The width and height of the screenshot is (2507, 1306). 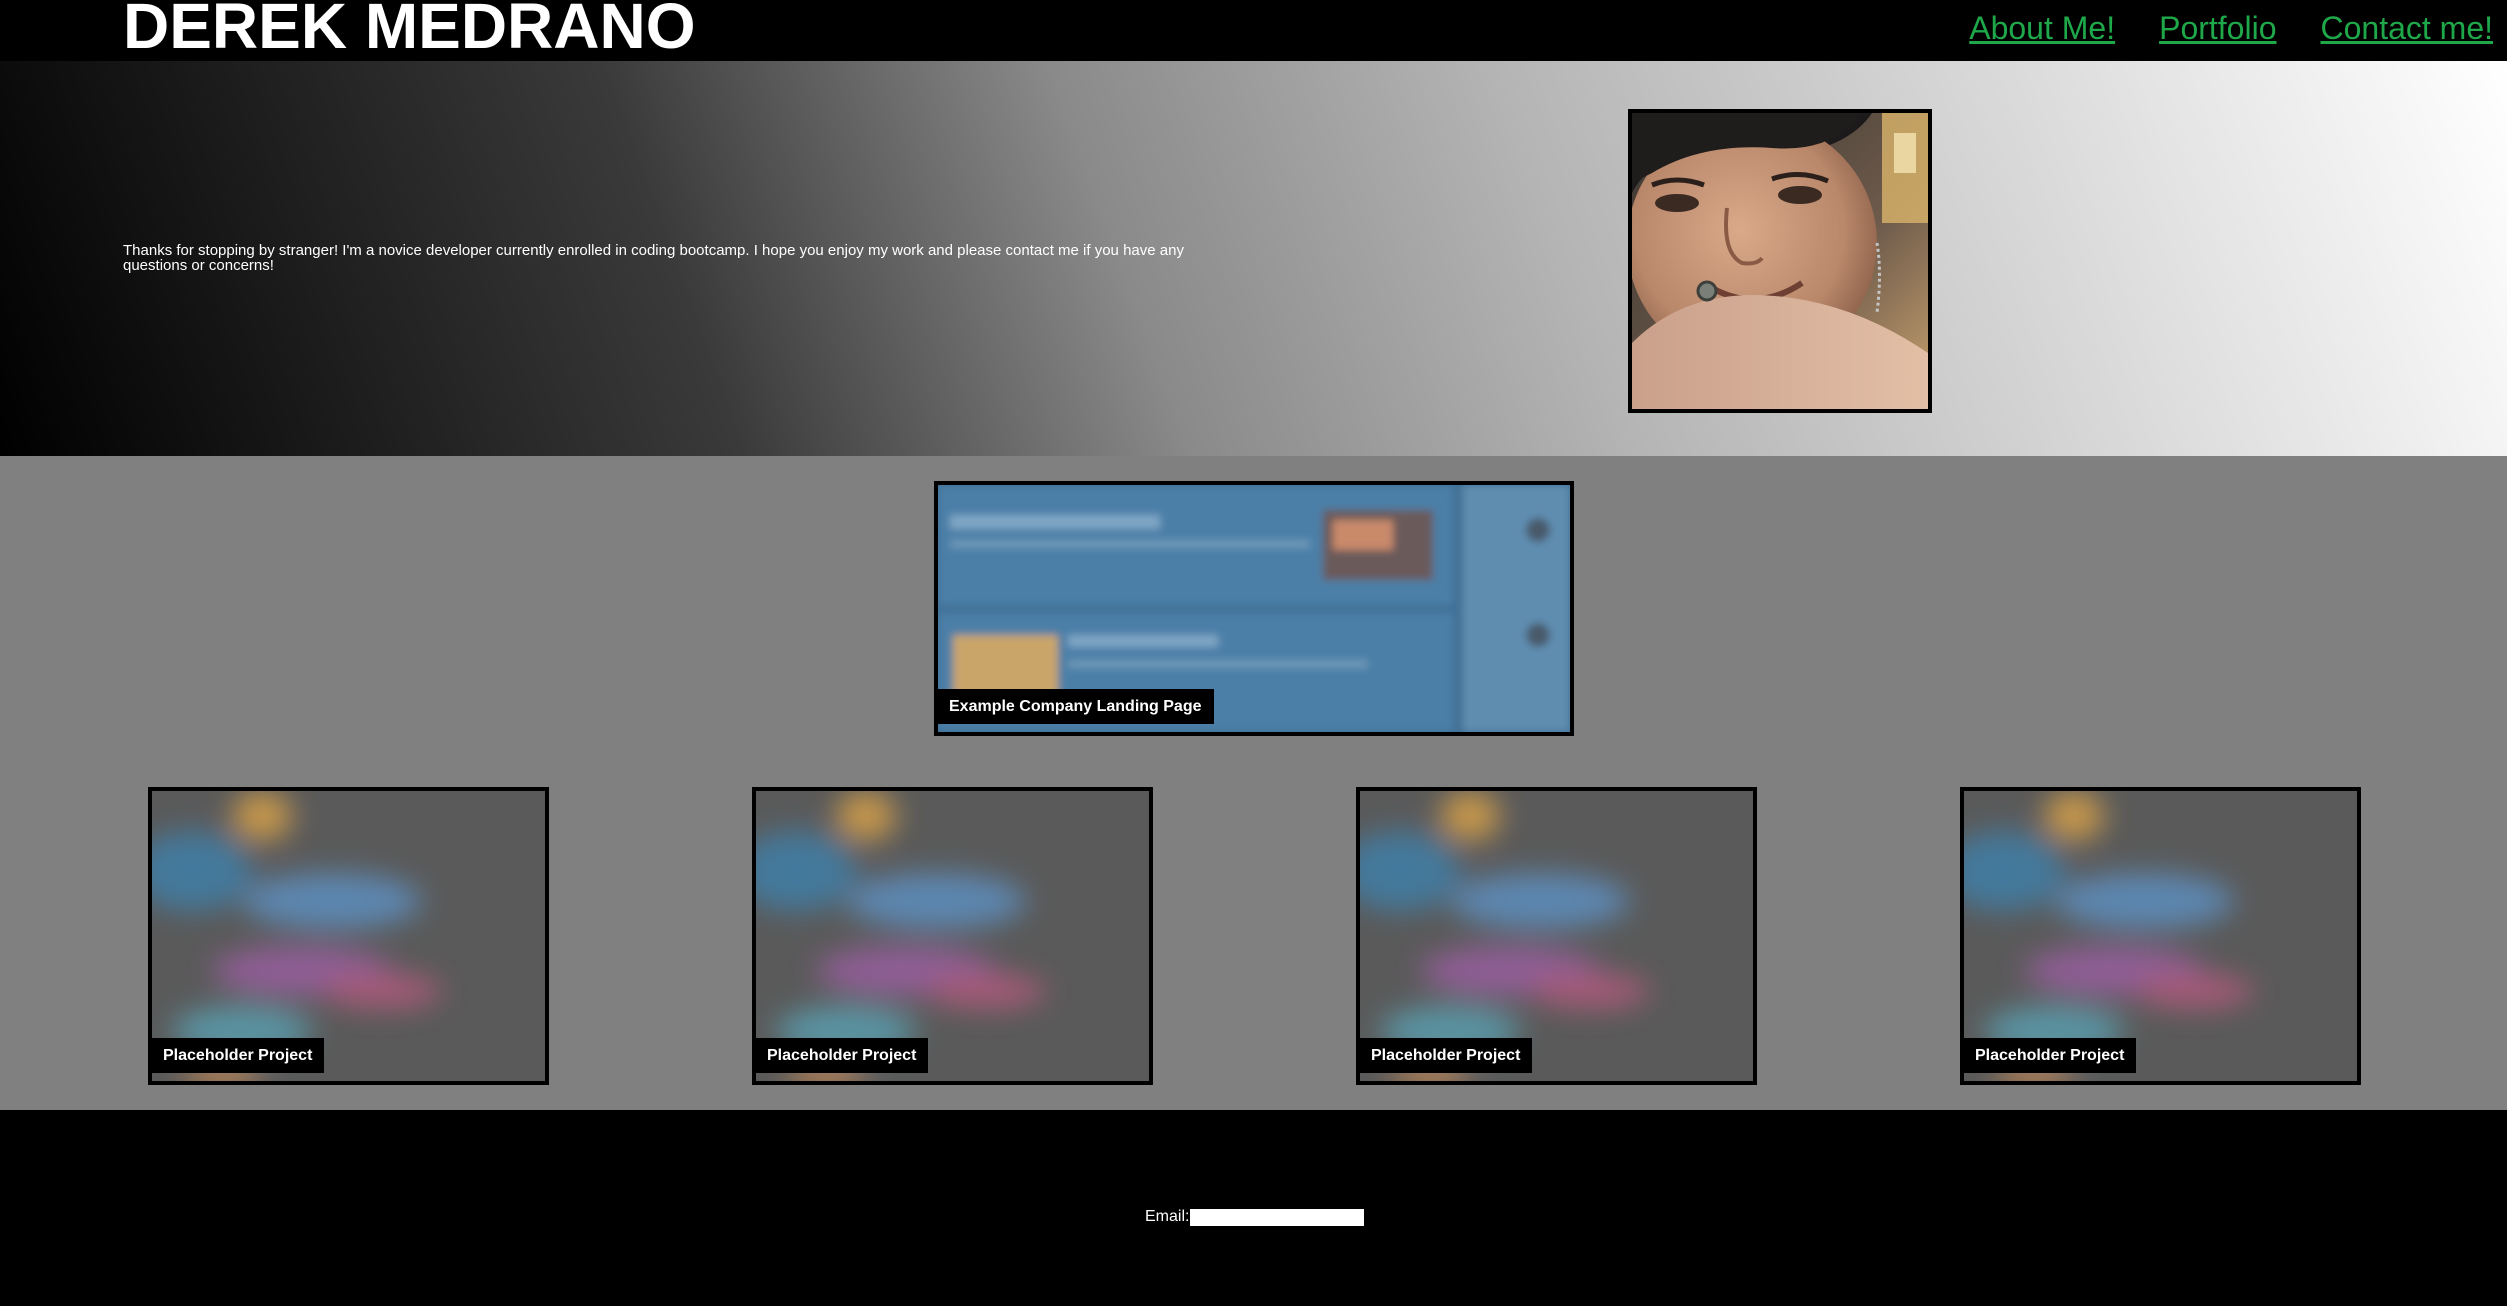 I want to click on nav-link-portfolio: Portfolio, so click(x=2217, y=28).